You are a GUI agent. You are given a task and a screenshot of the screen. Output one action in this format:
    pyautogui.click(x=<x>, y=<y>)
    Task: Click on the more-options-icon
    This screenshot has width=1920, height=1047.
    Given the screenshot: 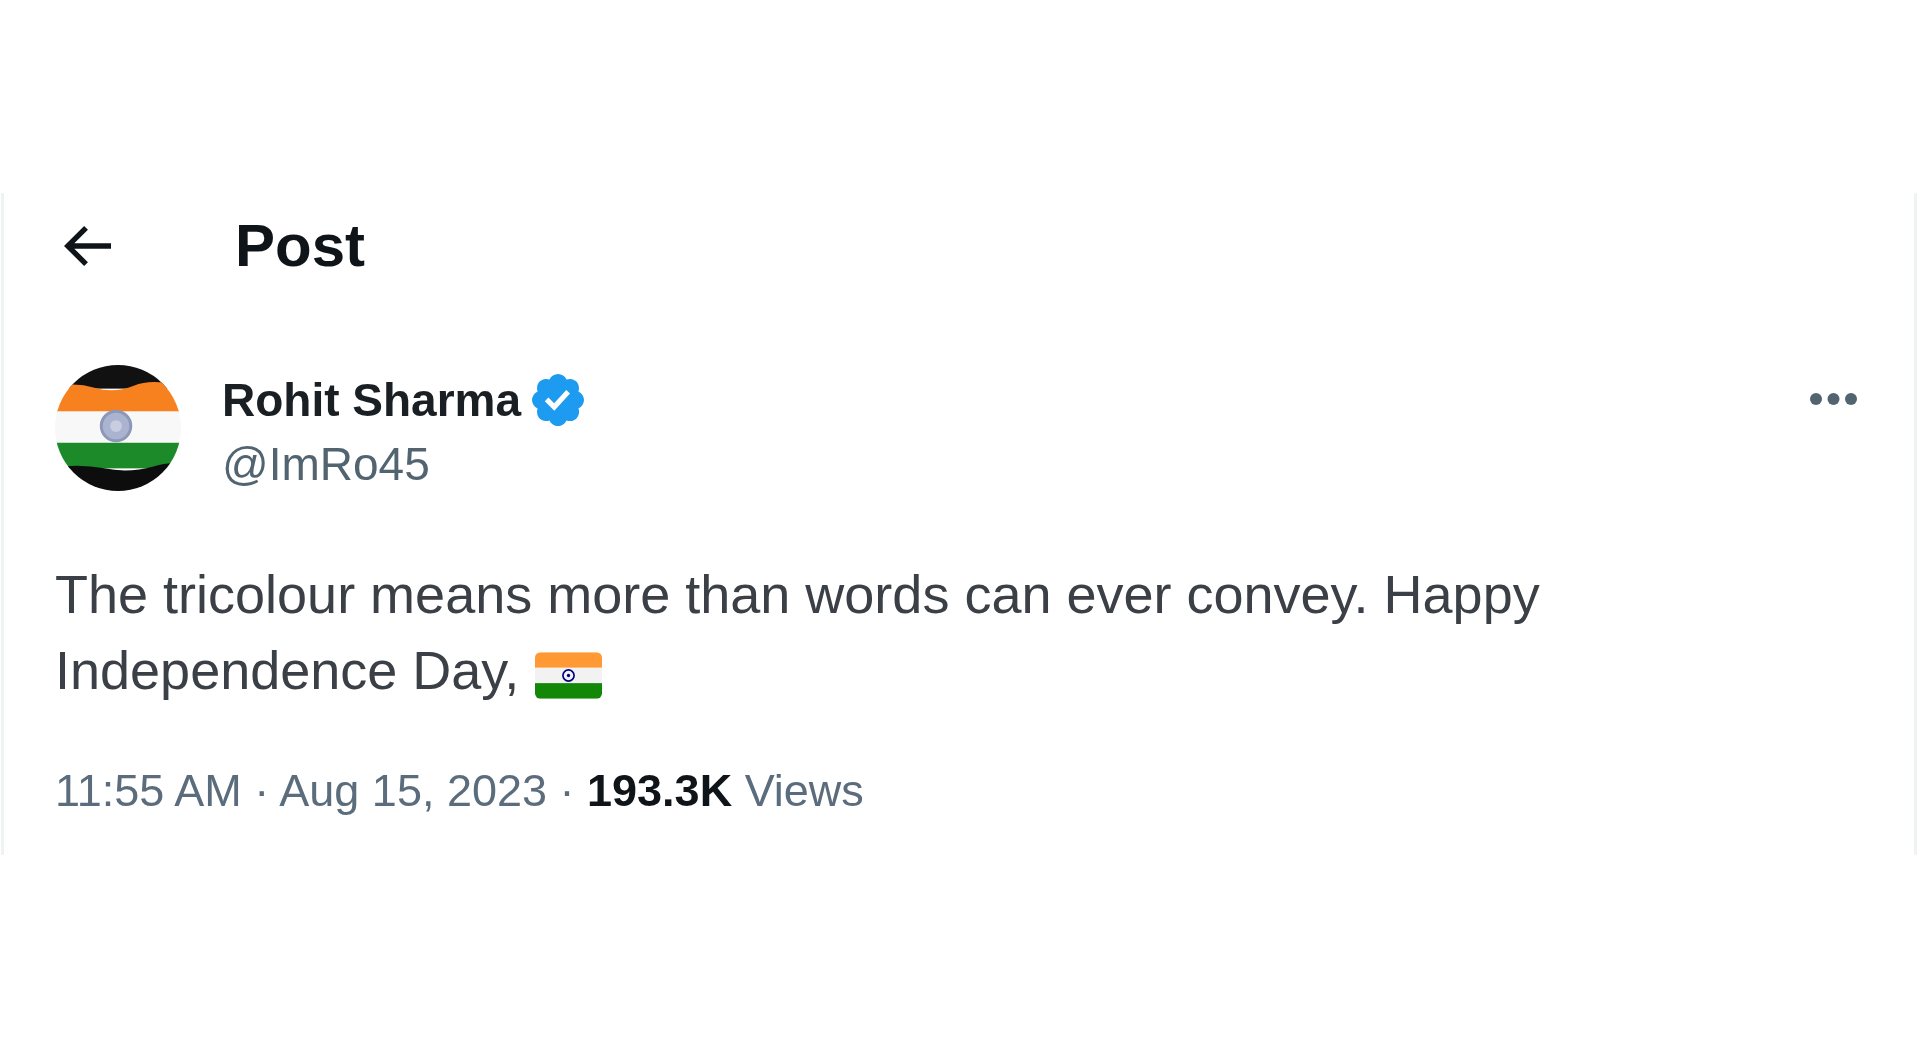 What is the action you would take?
    pyautogui.click(x=1833, y=399)
    